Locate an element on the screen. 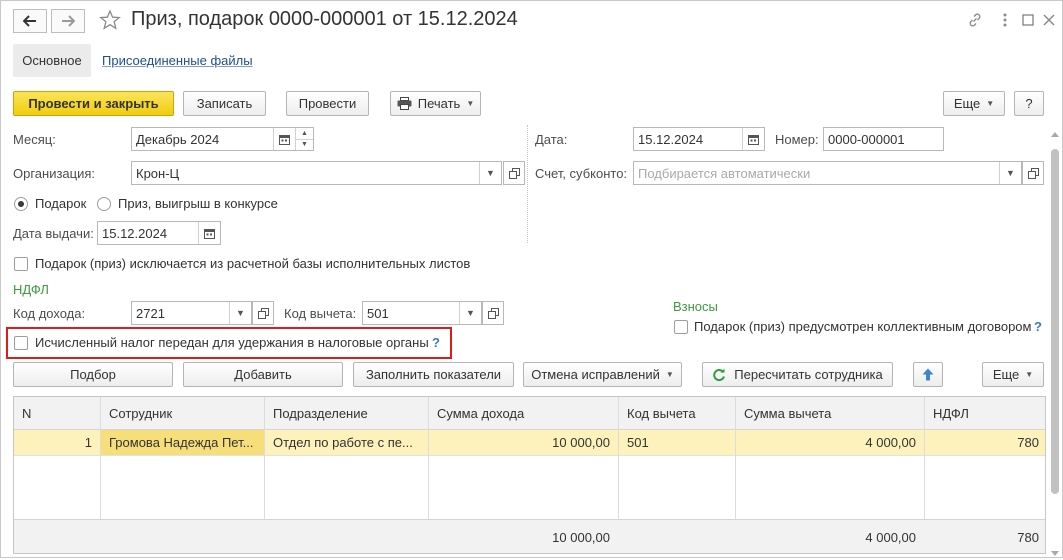  page-title: Приз, подарок 0000-000001 от 15.12.2024 is located at coordinates (324, 19).